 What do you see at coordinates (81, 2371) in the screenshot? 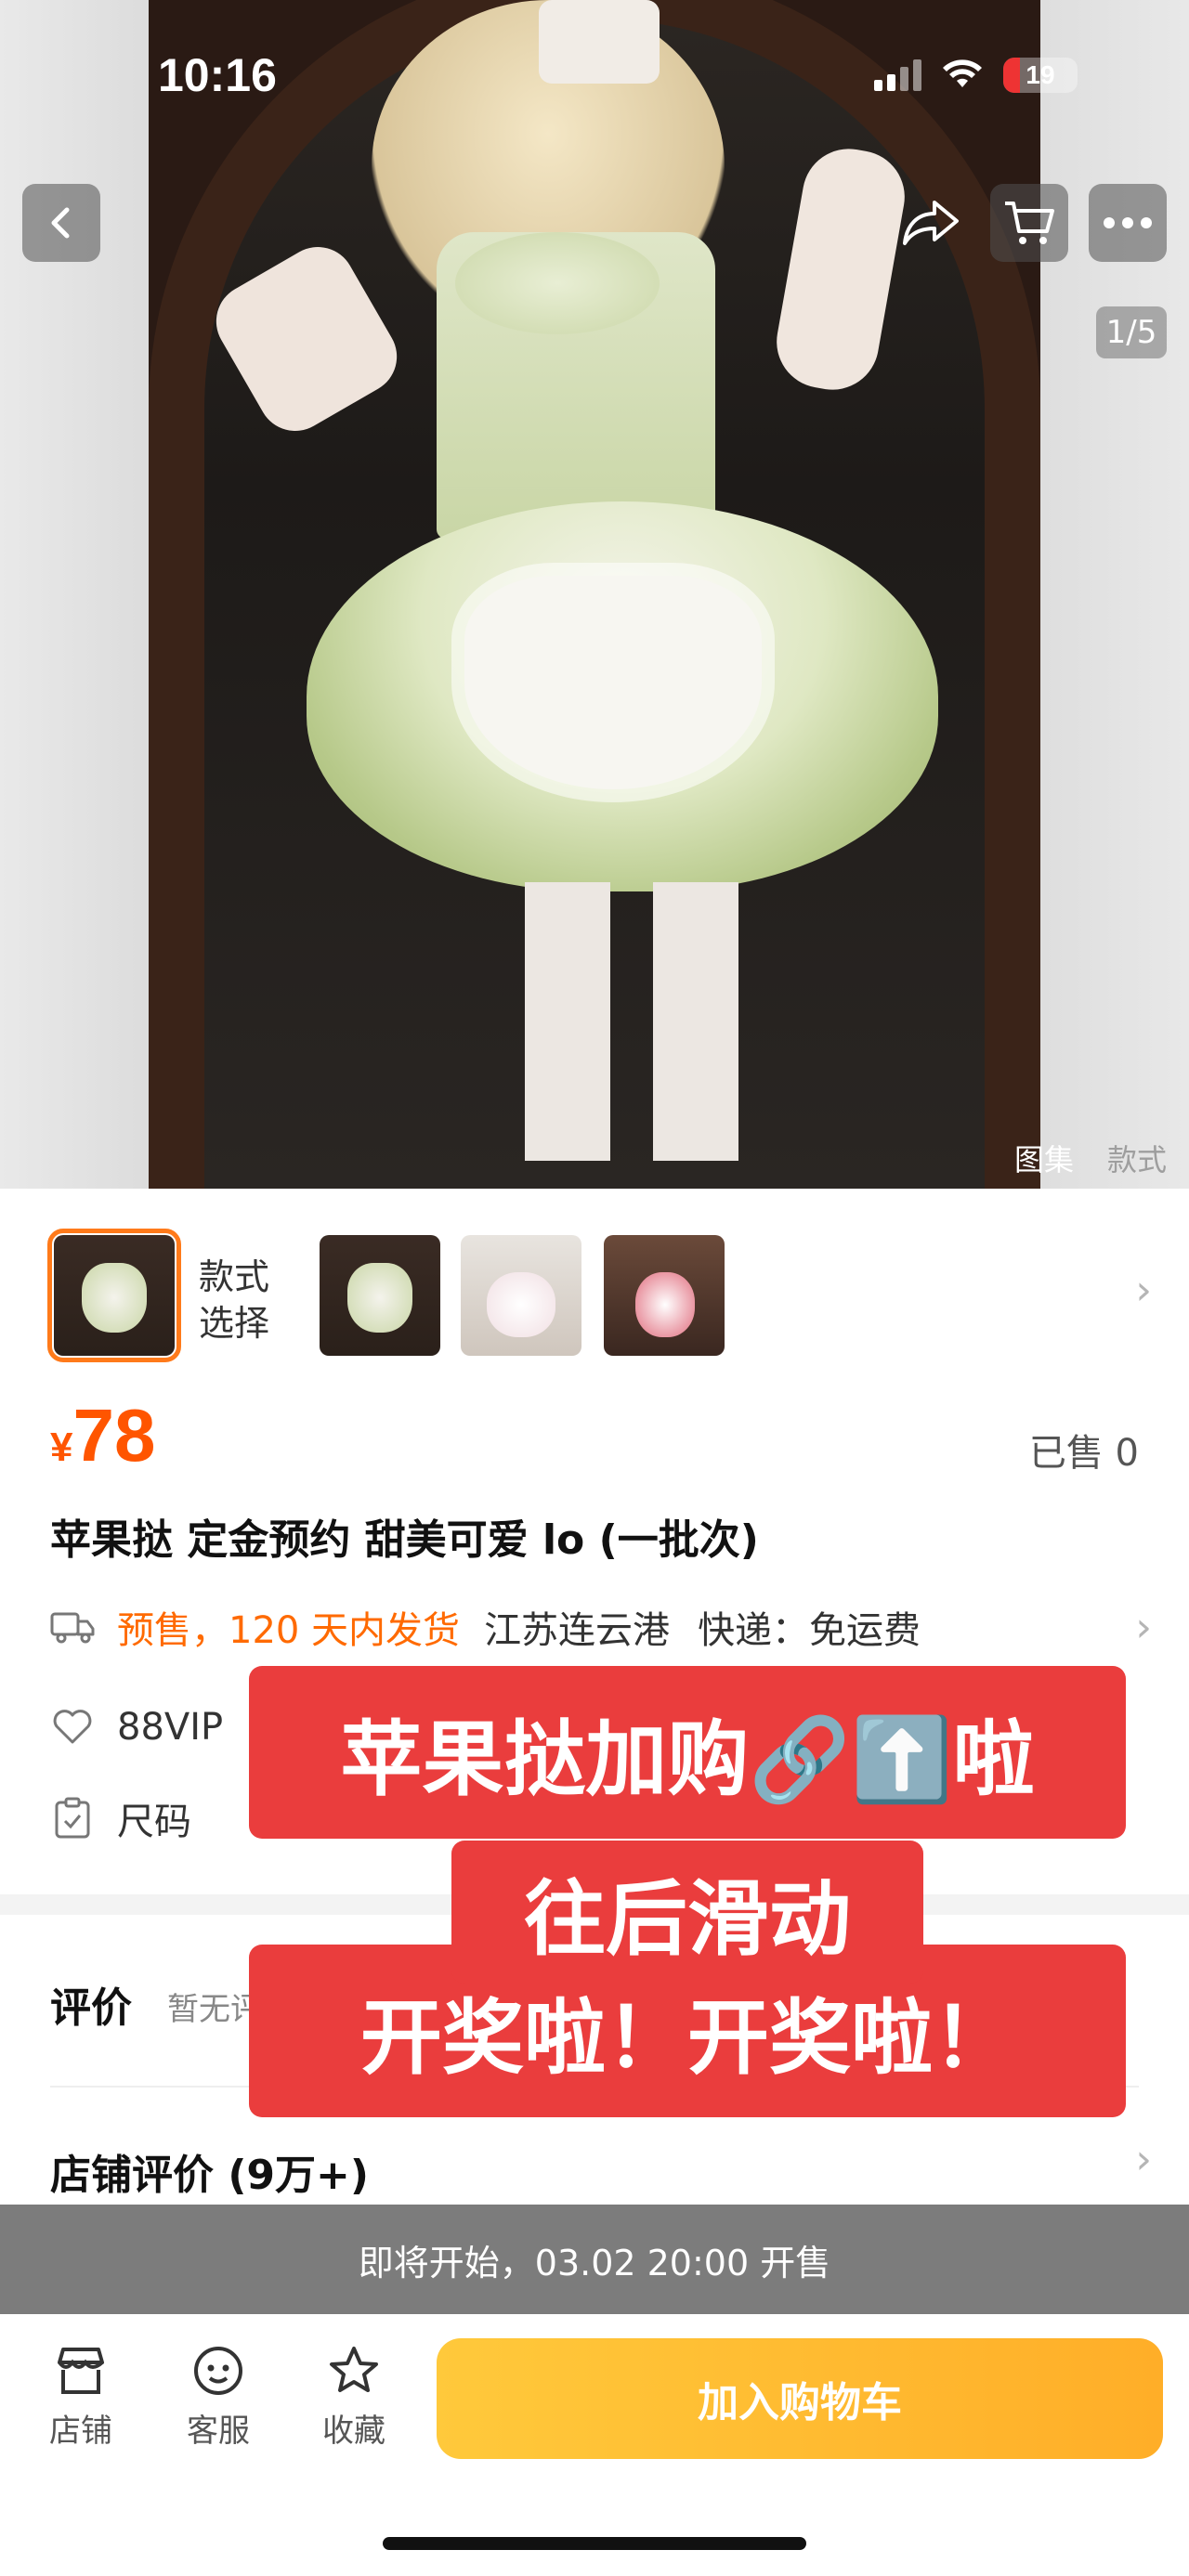
I see `store-icon` at bounding box center [81, 2371].